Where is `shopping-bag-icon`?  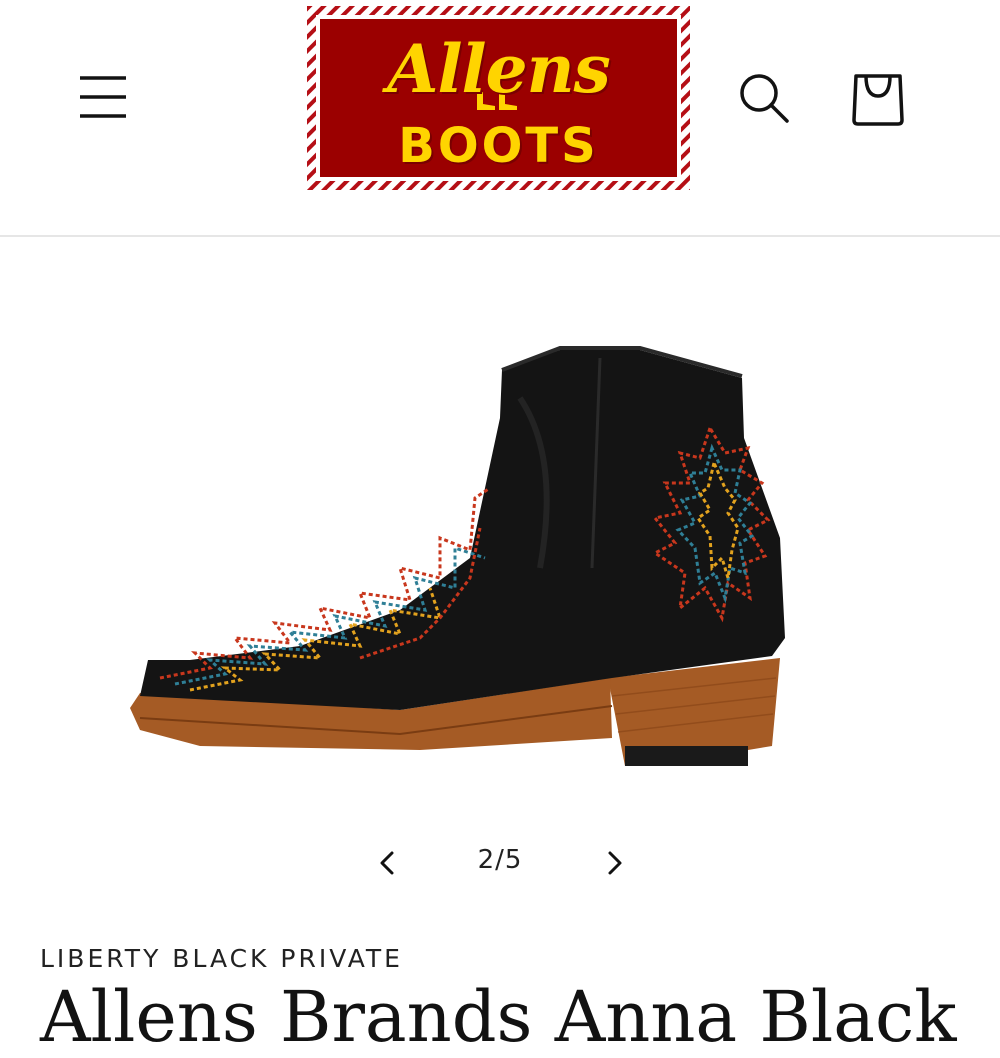 shopping-bag-icon is located at coordinates (878, 100).